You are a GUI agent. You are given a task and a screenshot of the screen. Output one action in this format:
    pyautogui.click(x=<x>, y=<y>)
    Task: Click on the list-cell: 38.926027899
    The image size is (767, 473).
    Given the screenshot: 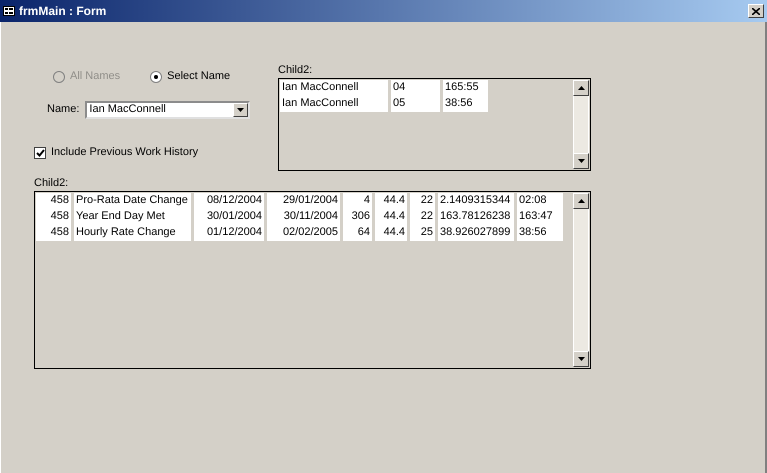 What is the action you would take?
    pyautogui.click(x=476, y=233)
    